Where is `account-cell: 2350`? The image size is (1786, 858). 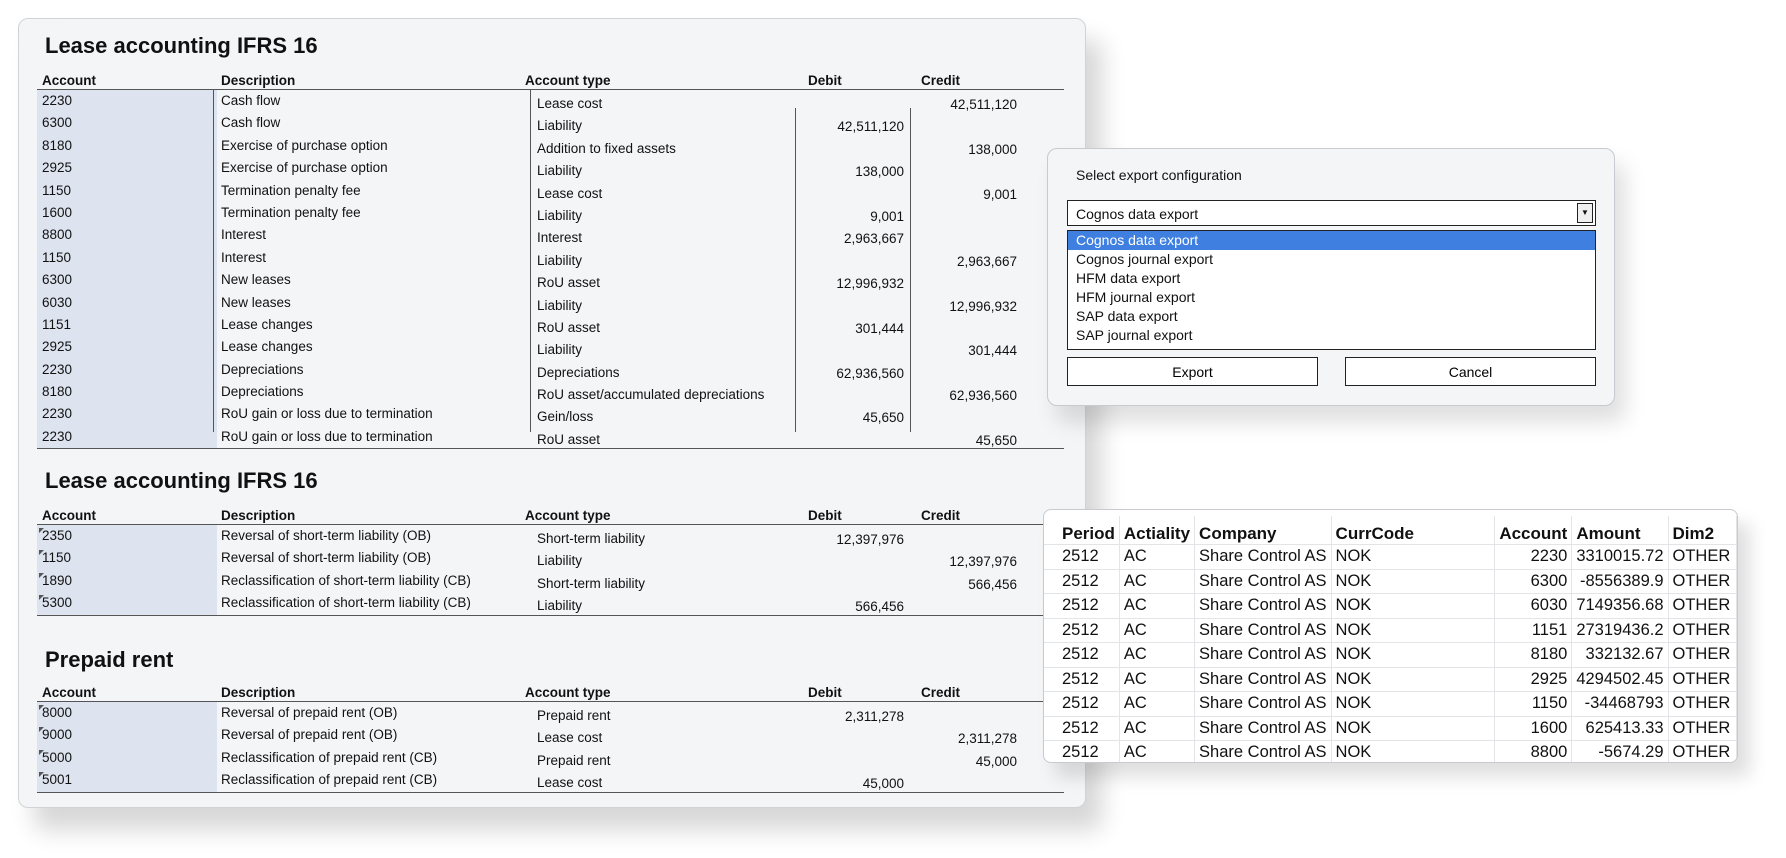
account-cell: 2350 is located at coordinates (57, 535).